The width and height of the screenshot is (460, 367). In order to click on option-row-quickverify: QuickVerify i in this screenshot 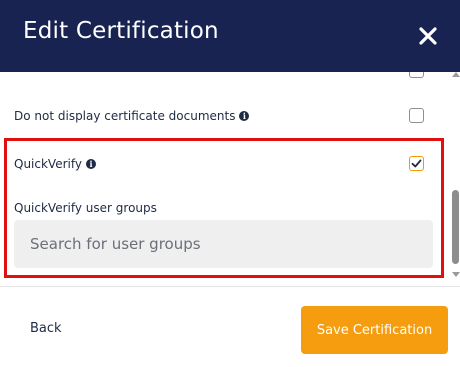, I will do `click(55, 164)`.